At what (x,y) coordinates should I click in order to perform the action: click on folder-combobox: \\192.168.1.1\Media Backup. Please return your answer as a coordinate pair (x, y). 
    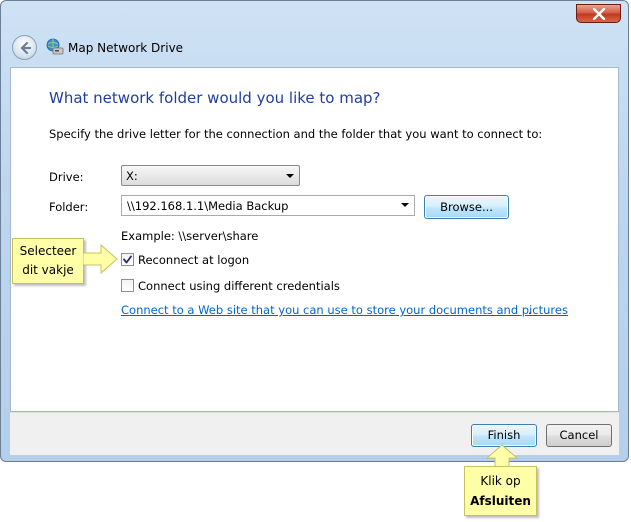
    Looking at the image, I should click on (268, 205).